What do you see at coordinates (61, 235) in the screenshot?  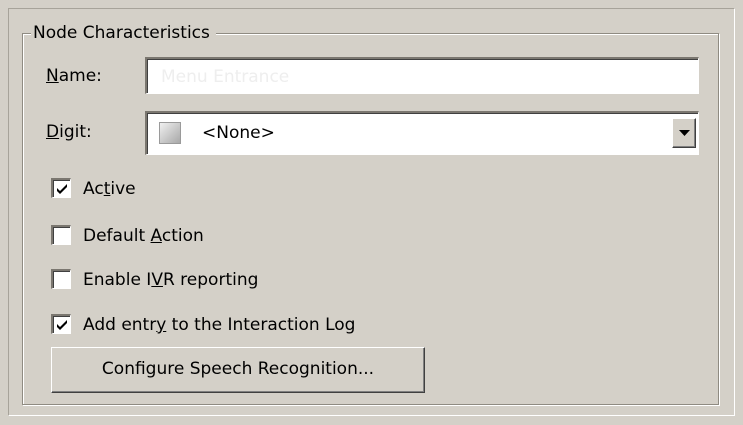 I see `default-action-checkbox` at bounding box center [61, 235].